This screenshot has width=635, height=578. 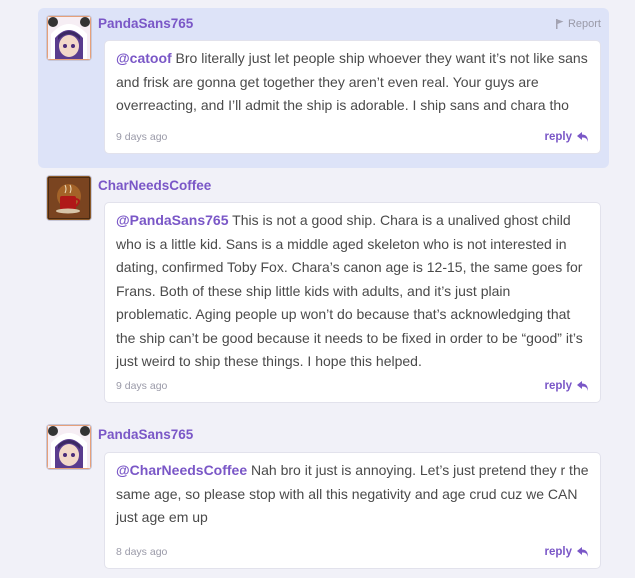 What do you see at coordinates (142, 552) in the screenshot?
I see `timestamp: 8 days ago` at bounding box center [142, 552].